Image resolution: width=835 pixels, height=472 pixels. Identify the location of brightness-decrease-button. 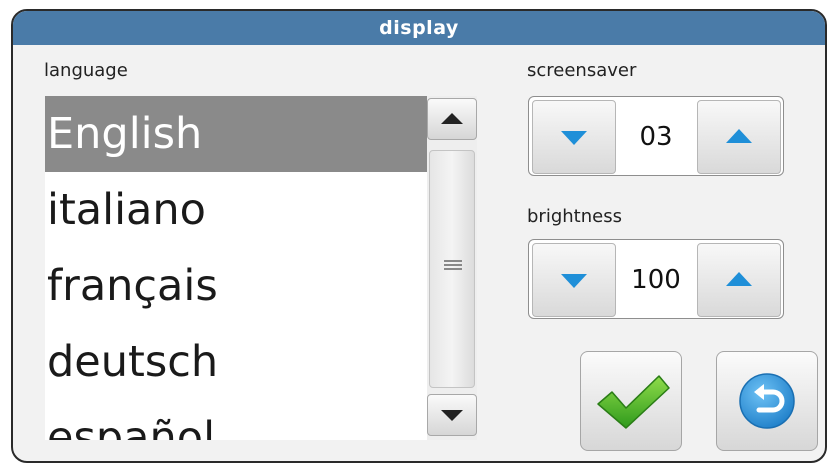
(574, 280).